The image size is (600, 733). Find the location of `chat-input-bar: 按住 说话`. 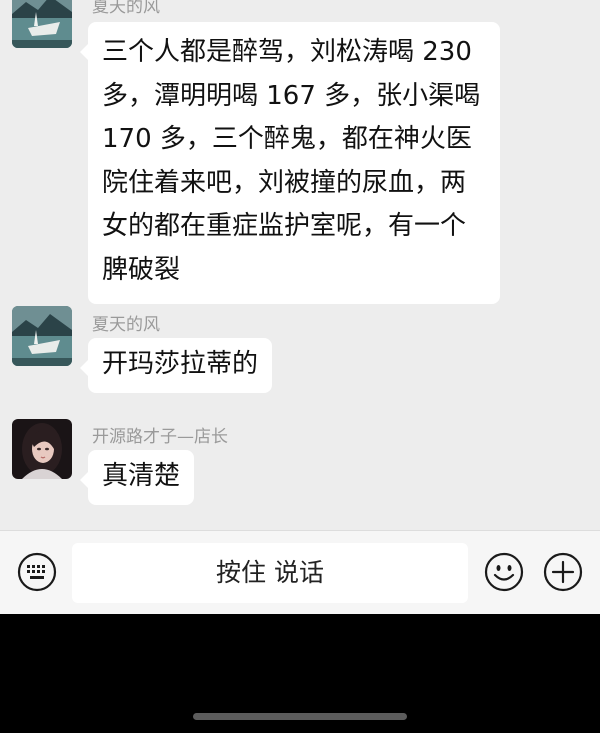

chat-input-bar: 按住 说话 is located at coordinates (300, 572).